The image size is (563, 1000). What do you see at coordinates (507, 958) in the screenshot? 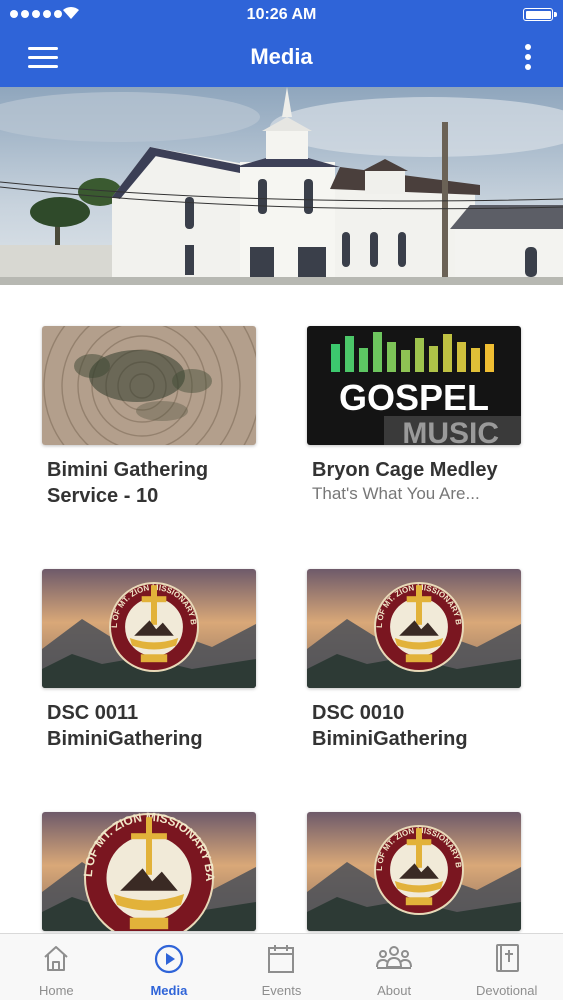
I see `bible-icon` at bounding box center [507, 958].